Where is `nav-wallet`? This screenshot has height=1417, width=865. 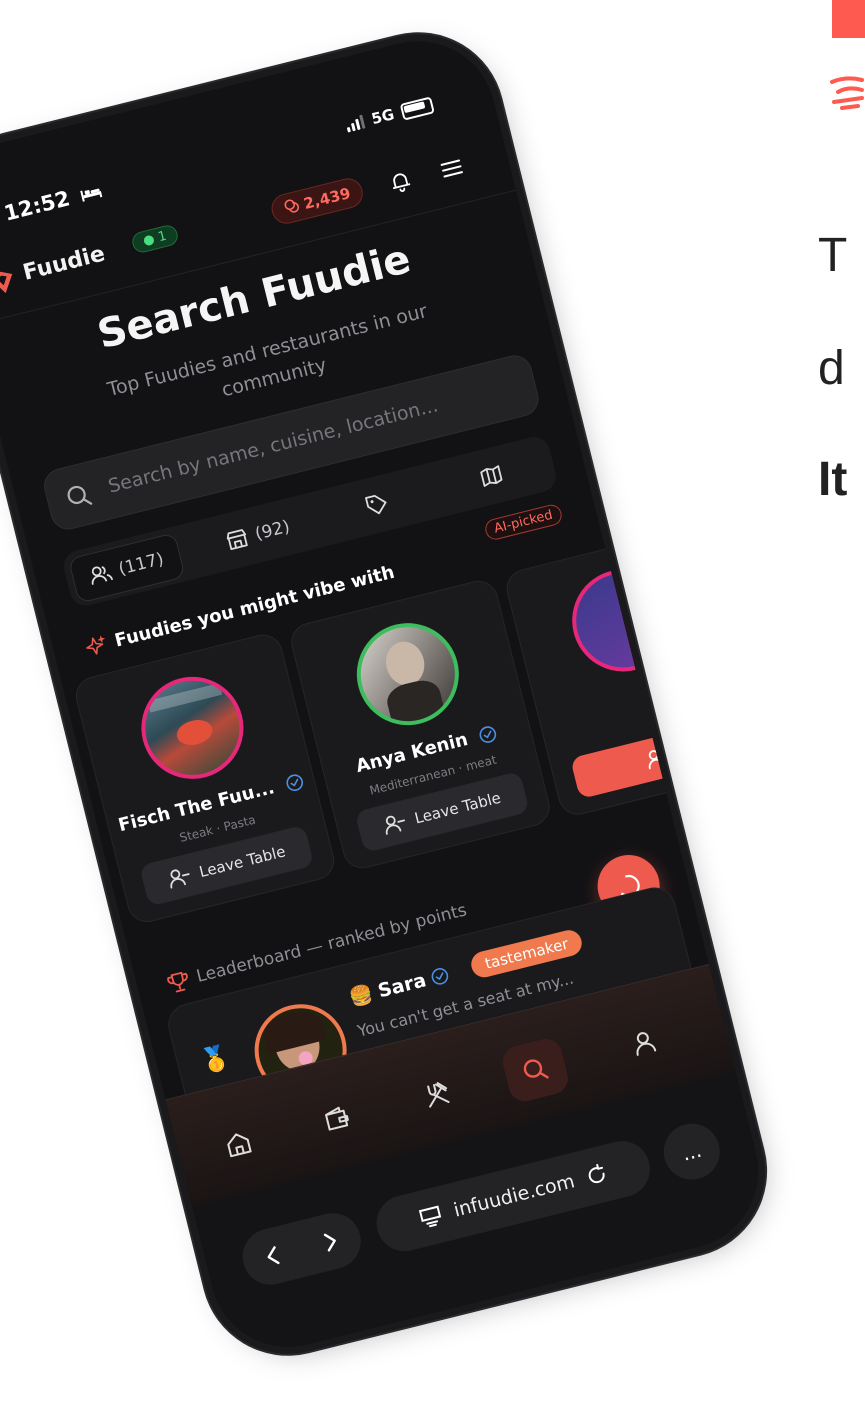
nav-wallet is located at coordinates (338, 1119).